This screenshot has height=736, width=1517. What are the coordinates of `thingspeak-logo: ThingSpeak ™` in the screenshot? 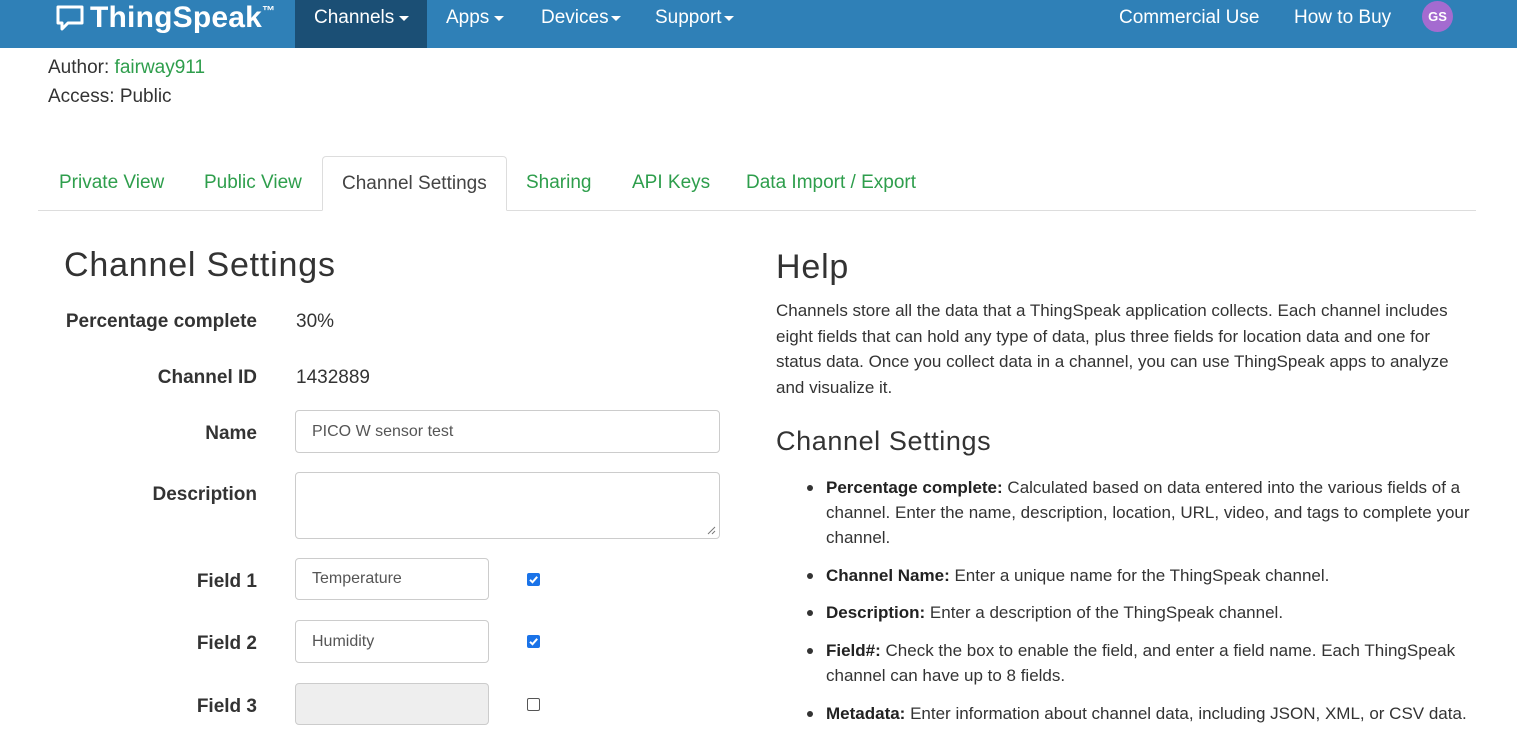 It's located at (165, 18).